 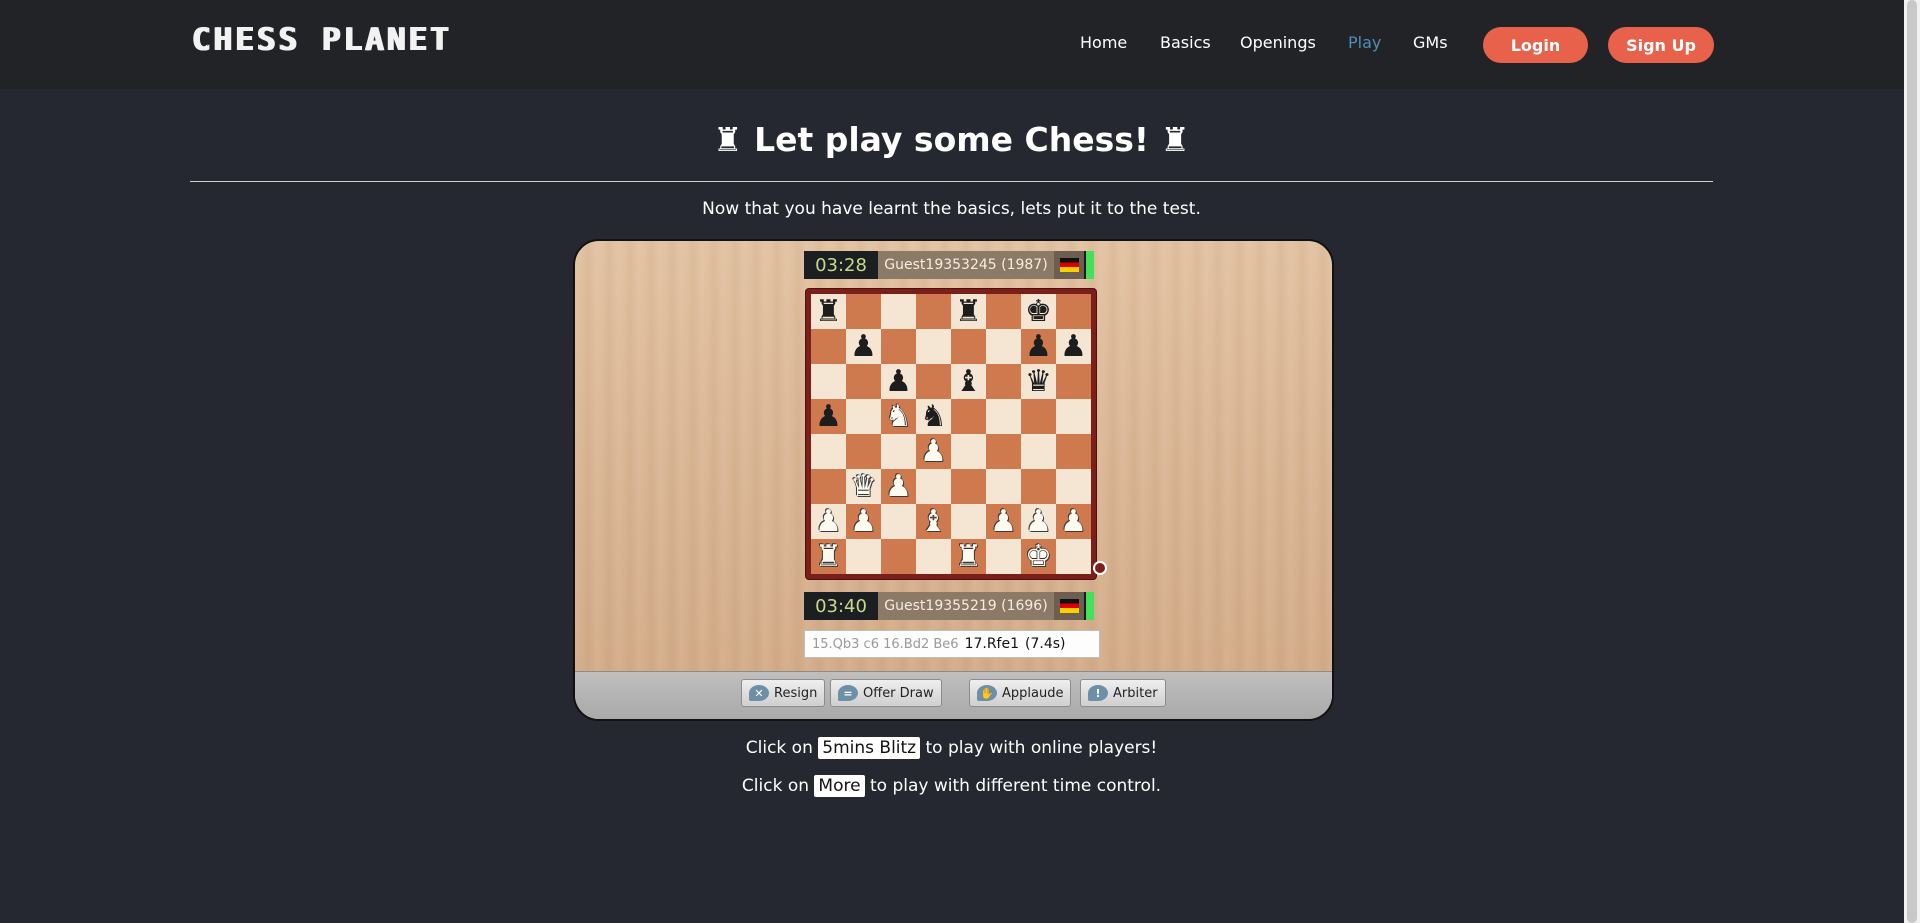 What do you see at coordinates (1003, 311) in the screenshot?
I see `square-f8` at bounding box center [1003, 311].